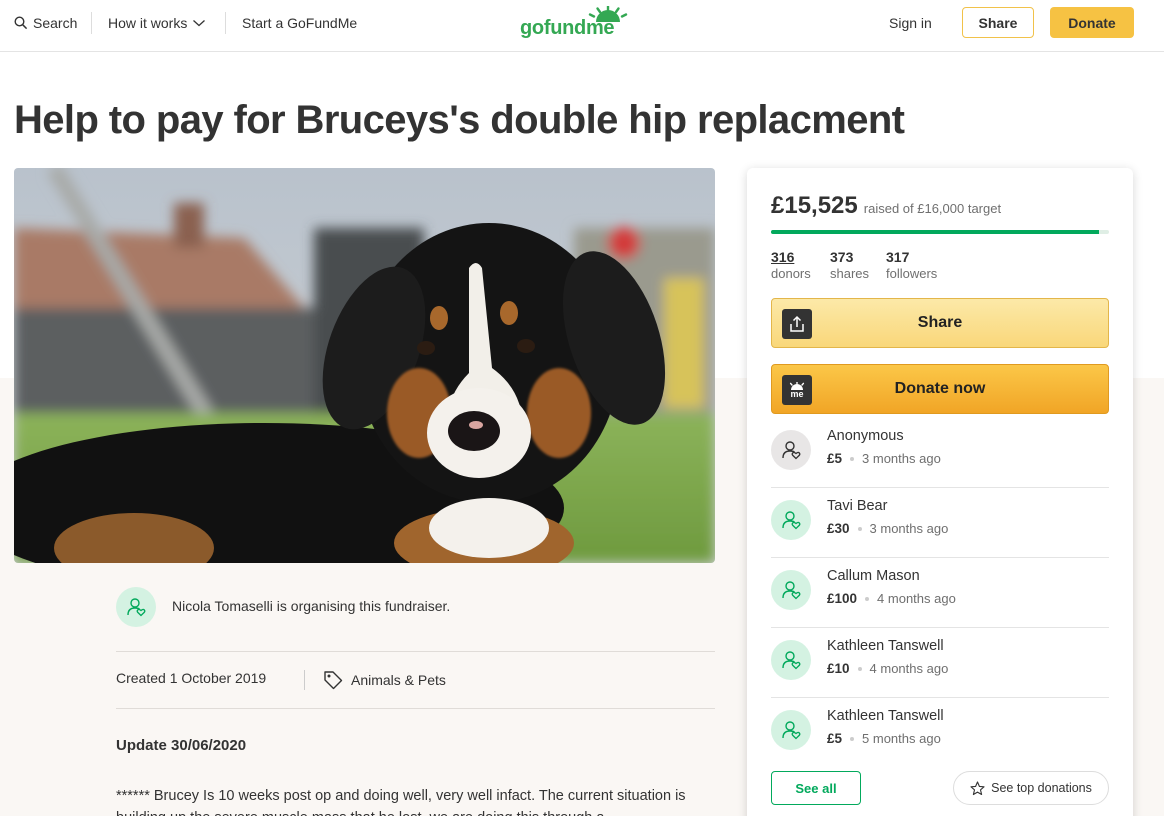 This screenshot has height=816, width=1164. What do you see at coordinates (1041, 788) in the screenshot?
I see `see-top-label: See top donations` at bounding box center [1041, 788].